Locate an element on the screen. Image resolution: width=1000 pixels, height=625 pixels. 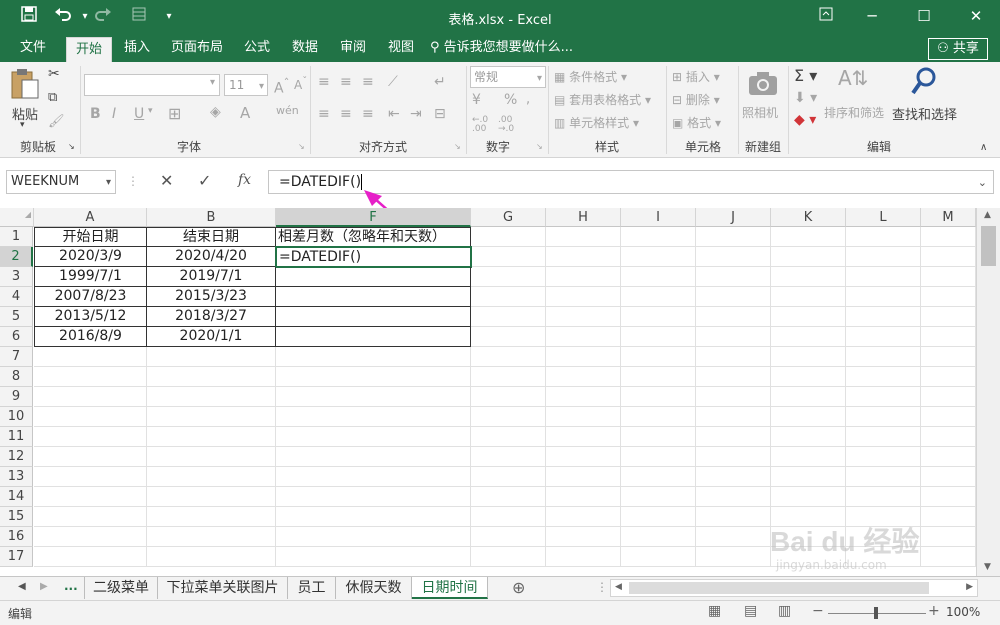
decrease-decimal-icon: .00 →.0 is located at coordinates (506, 125).